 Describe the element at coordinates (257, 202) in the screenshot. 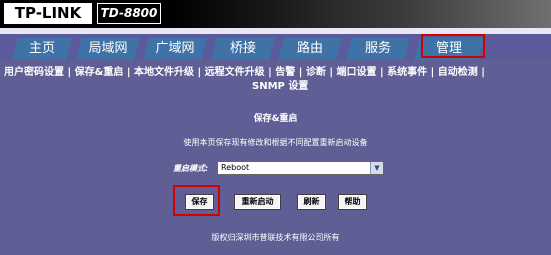

I see `restart-button: 重新启动` at that location.